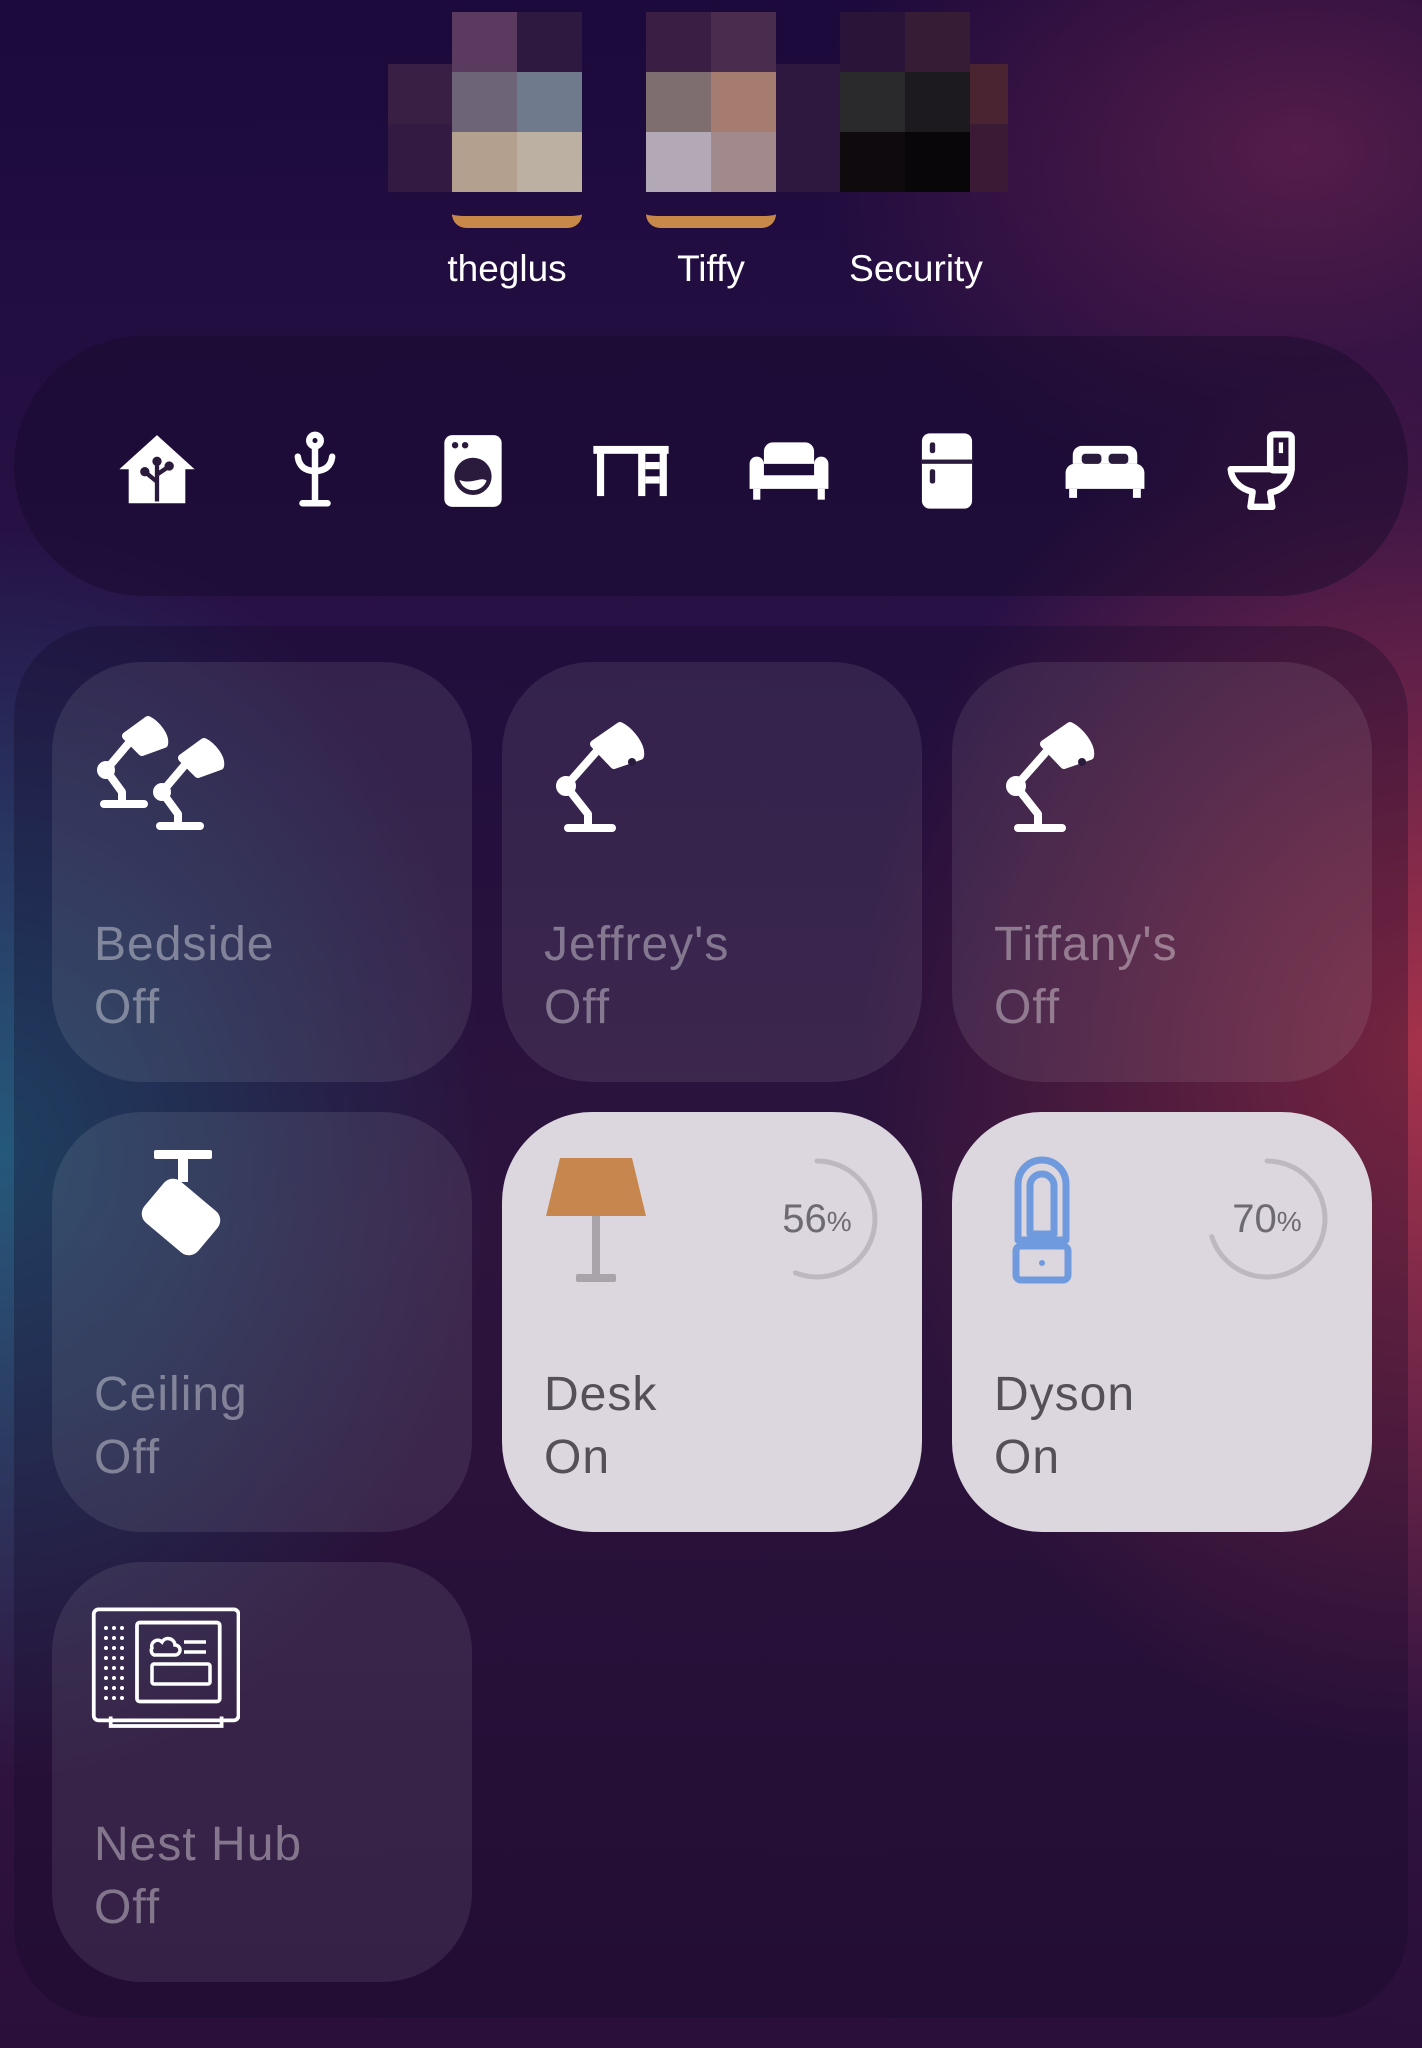  Describe the element at coordinates (184, 944) in the screenshot. I see `tile-name: Bedside` at that location.